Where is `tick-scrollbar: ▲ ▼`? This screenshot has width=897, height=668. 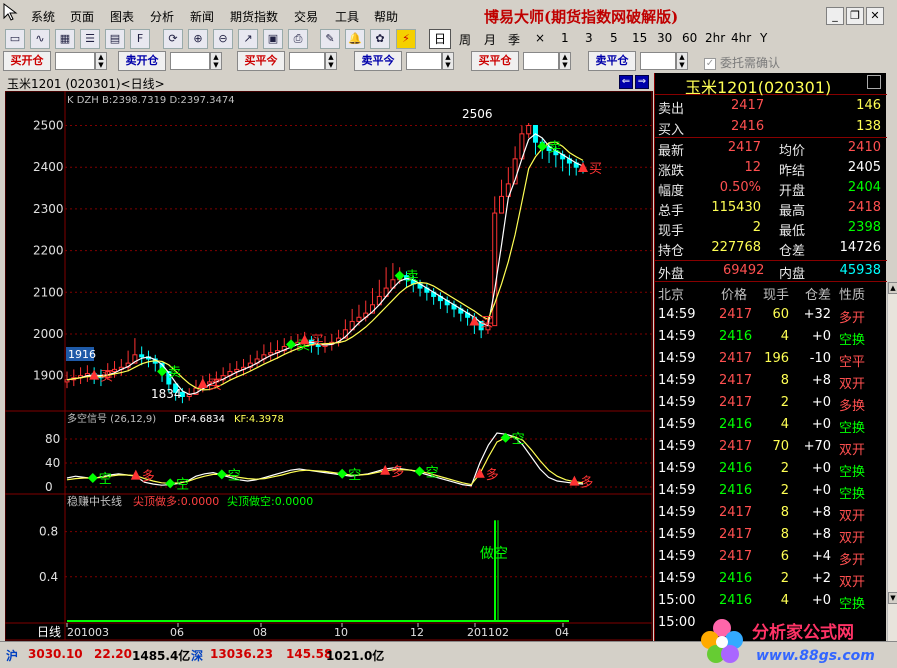 tick-scrollbar: ▲ ▼ is located at coordinates (892, 461).